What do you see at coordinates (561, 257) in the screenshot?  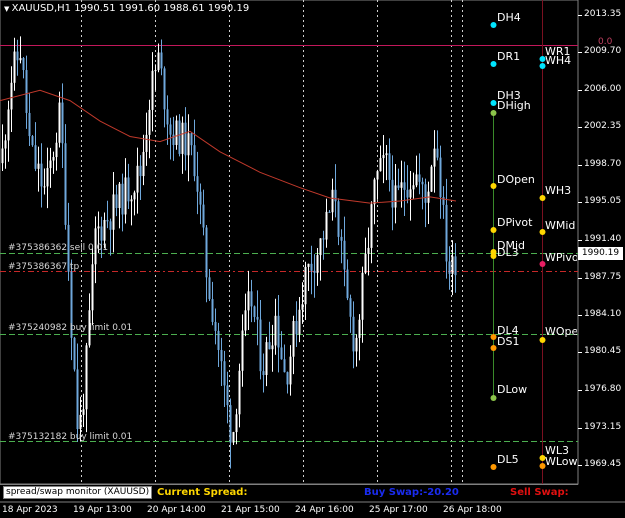 I see `pivot-label-wpivot: WPivot` at bounding box center [561, 257].